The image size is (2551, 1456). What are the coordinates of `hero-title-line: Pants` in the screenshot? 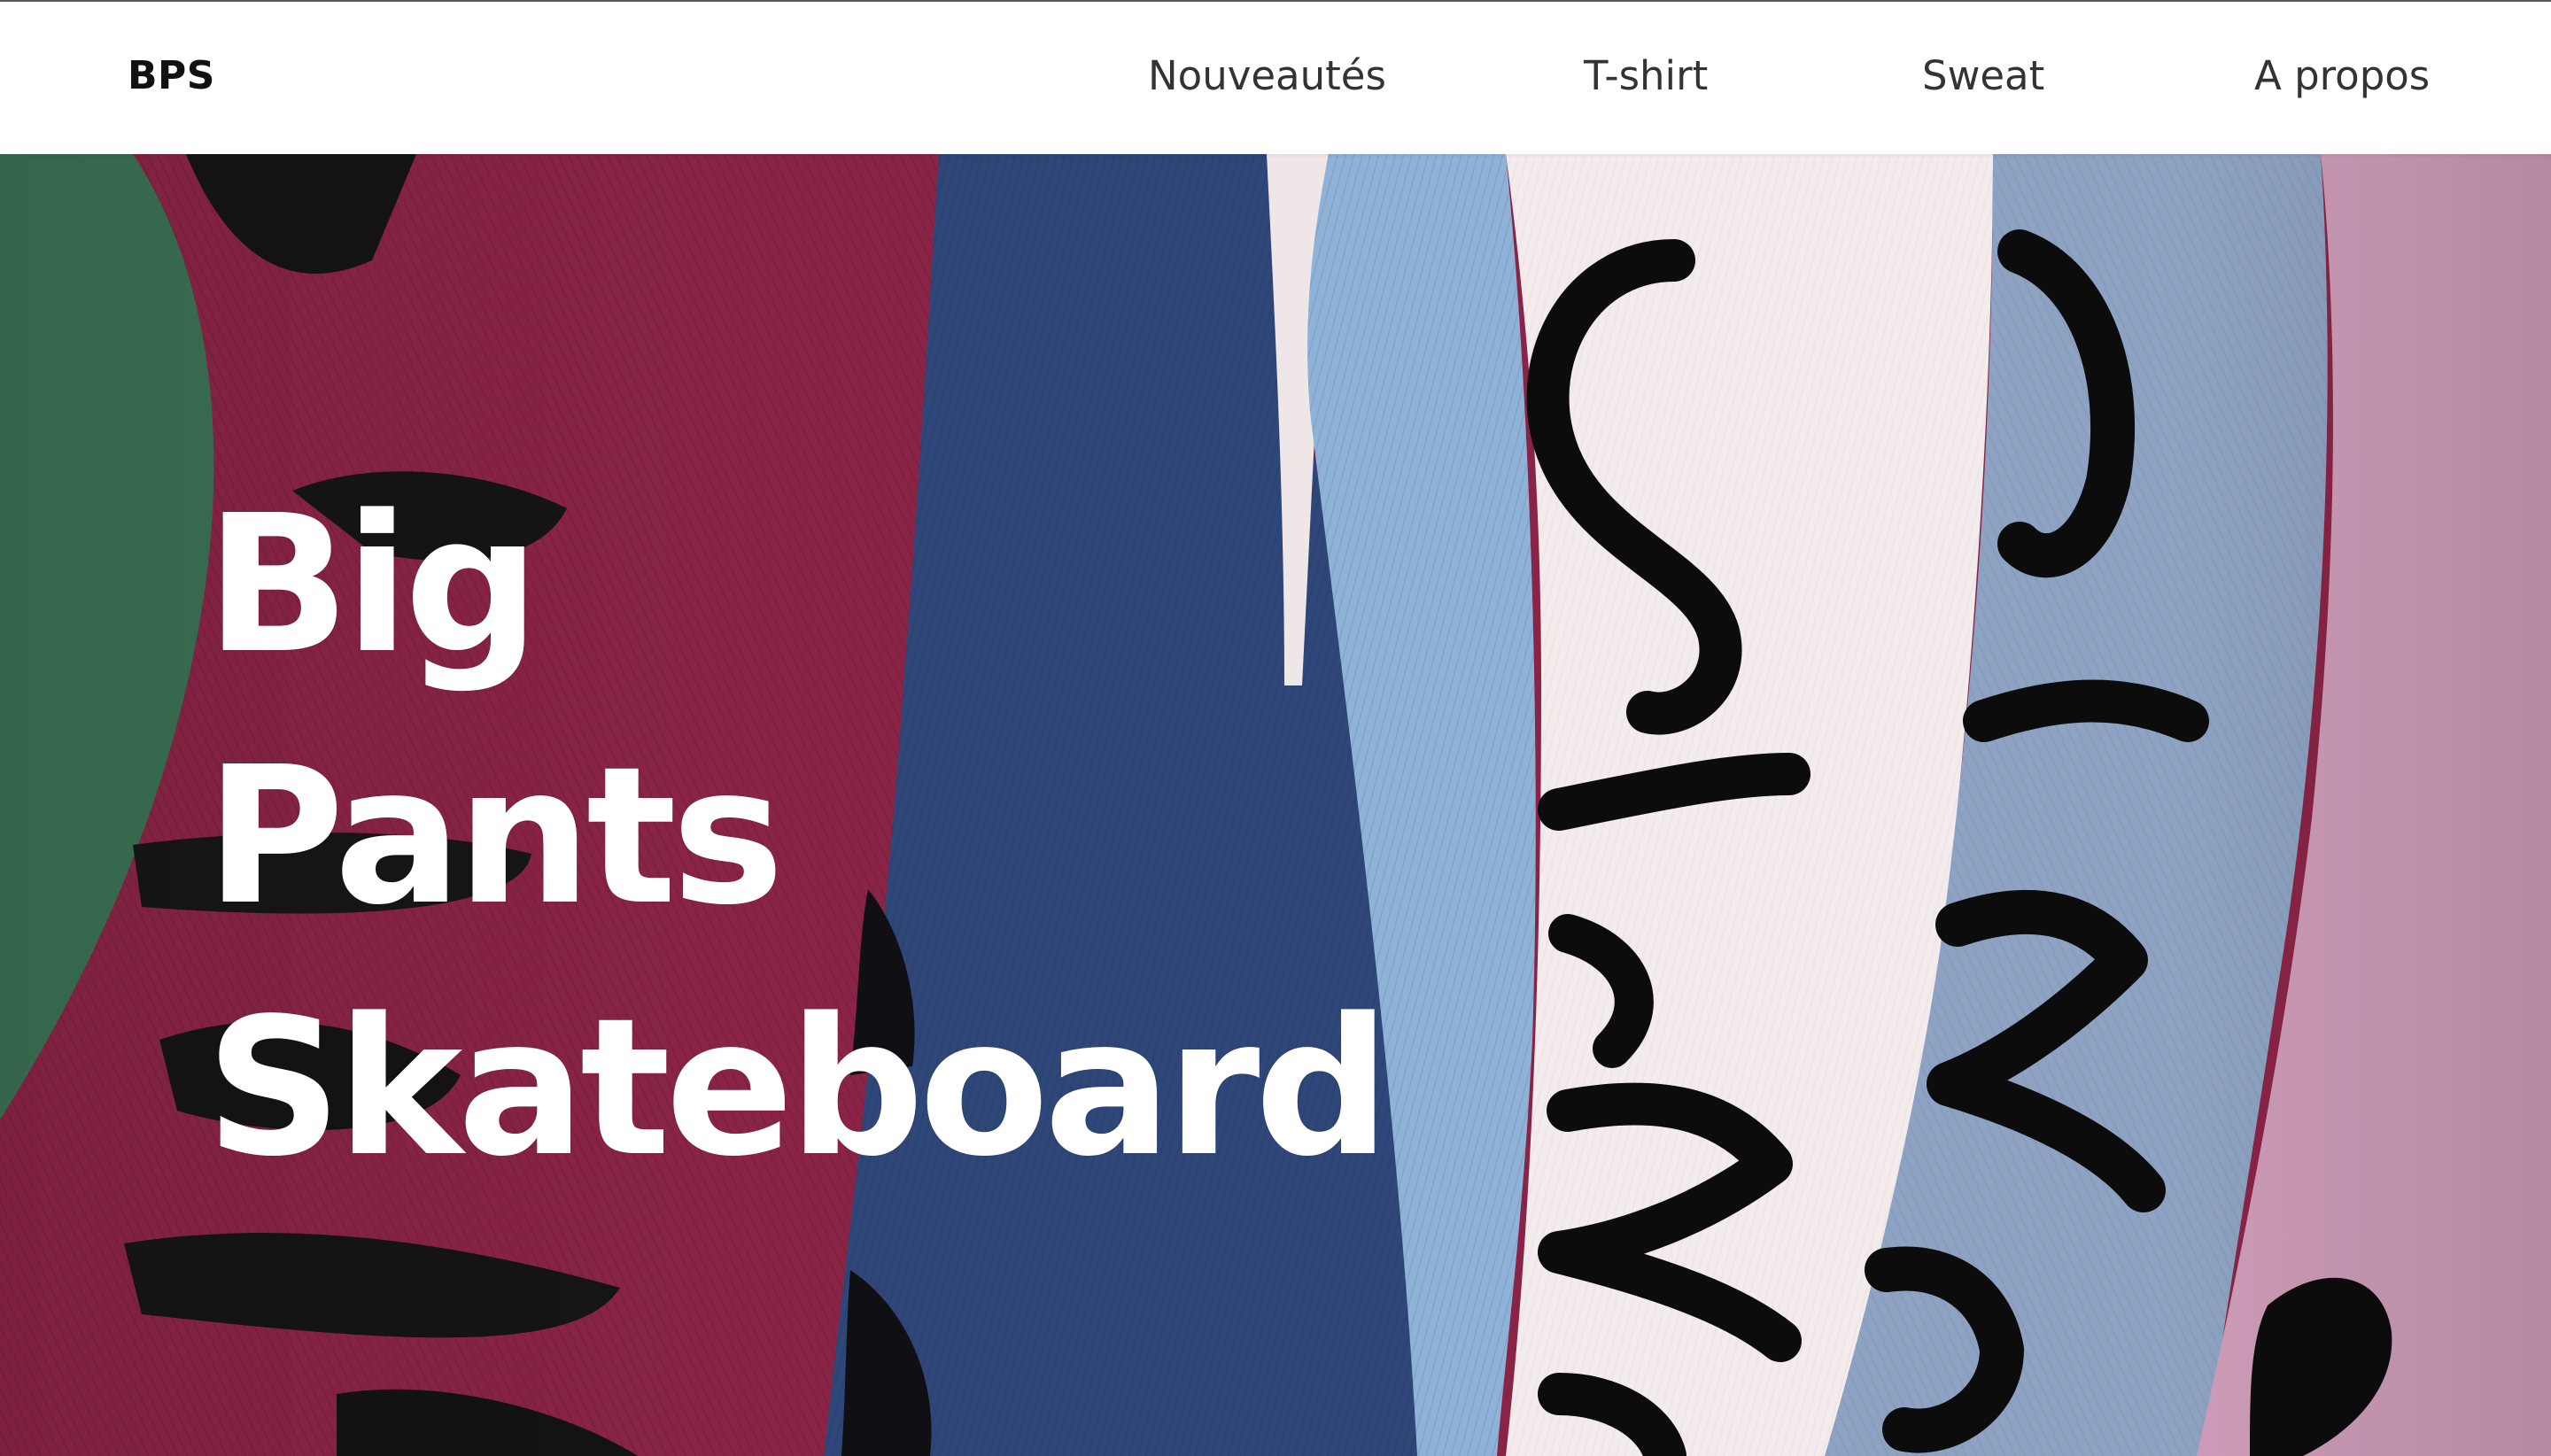 It's located at (495, 836).